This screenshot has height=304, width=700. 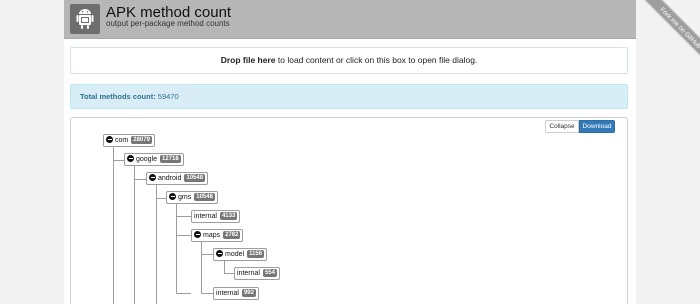 I want to click on left-margin, so click(x=32, y=152).